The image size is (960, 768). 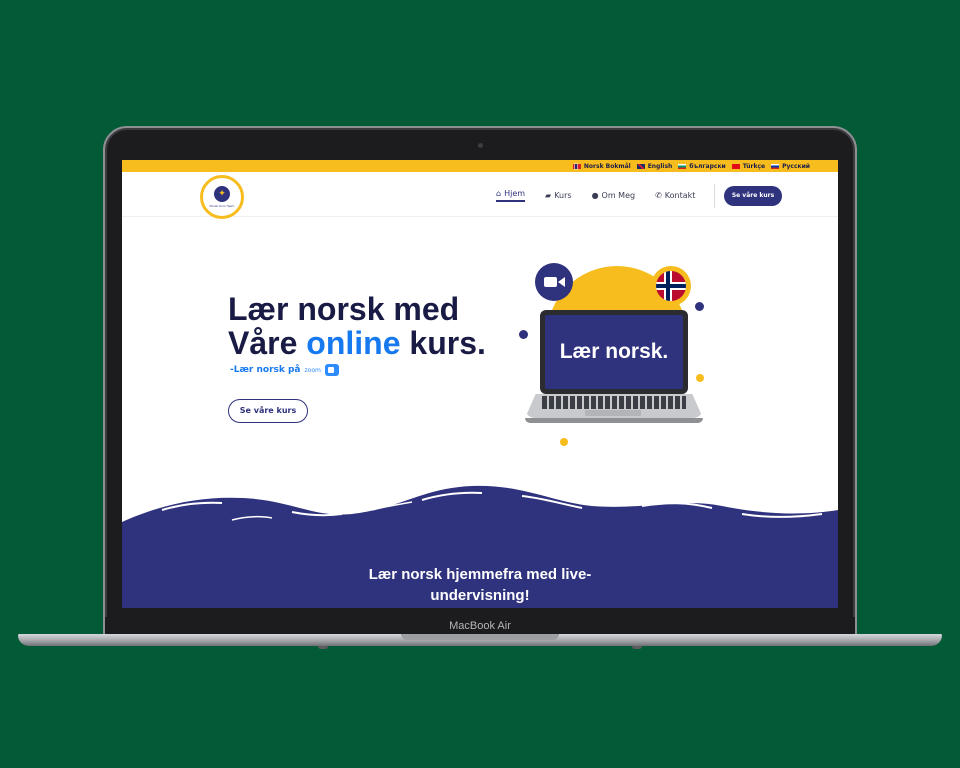 What do you see at coordinates (548, 195) in the screenshot?
I see `graduation-cap-icon: ▰` at bounding box center [548, 195].